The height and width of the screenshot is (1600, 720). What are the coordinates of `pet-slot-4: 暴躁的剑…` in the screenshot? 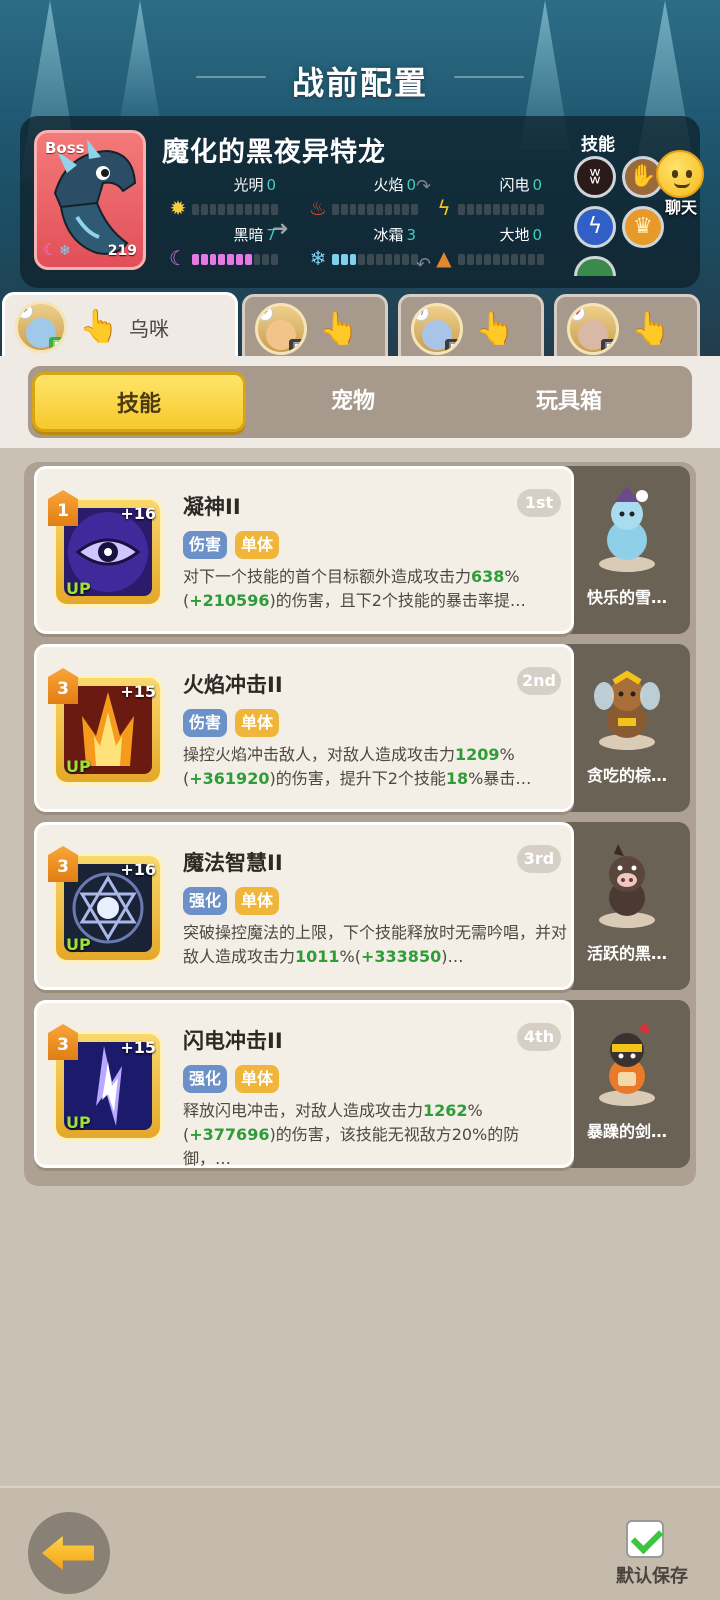 It's located at (627, 1084).